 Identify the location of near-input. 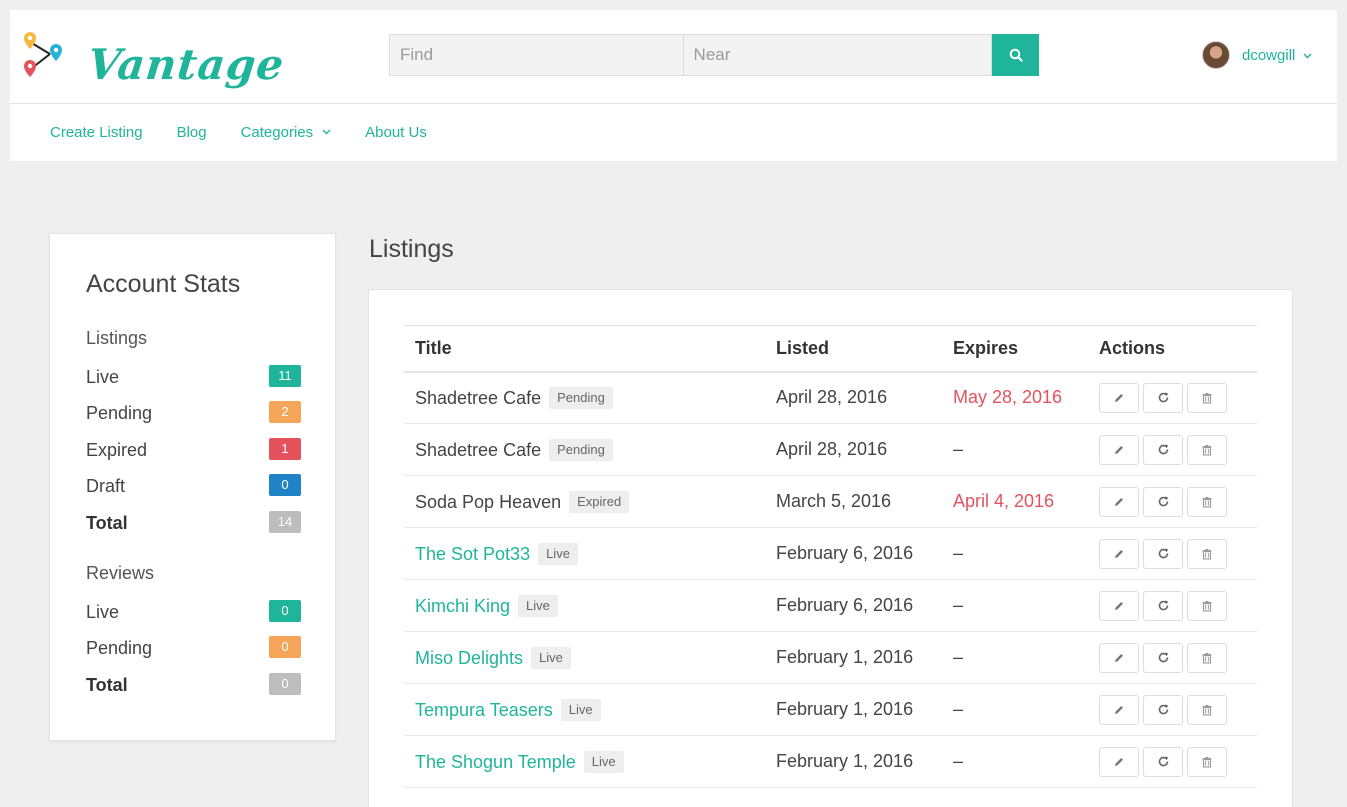
(837, 55).